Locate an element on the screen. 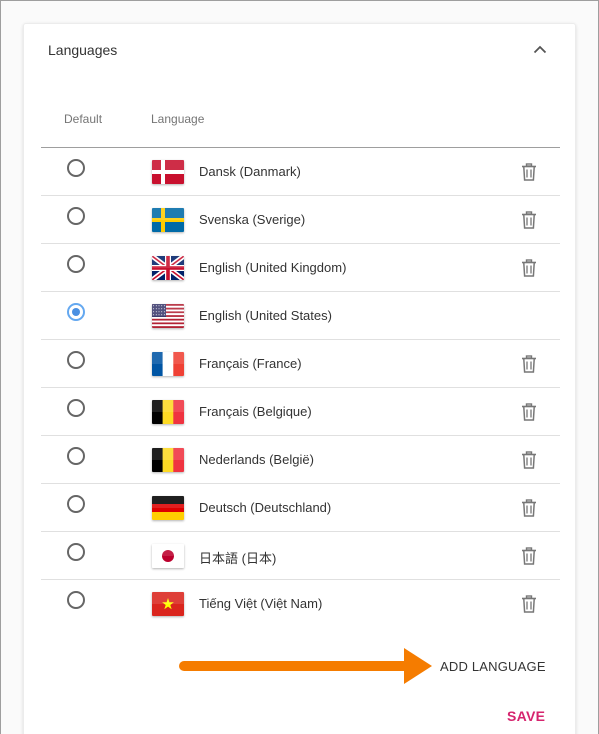 This screenshot has height=734, width=599. flag-japan-icon is located at coordinates (168, 556).